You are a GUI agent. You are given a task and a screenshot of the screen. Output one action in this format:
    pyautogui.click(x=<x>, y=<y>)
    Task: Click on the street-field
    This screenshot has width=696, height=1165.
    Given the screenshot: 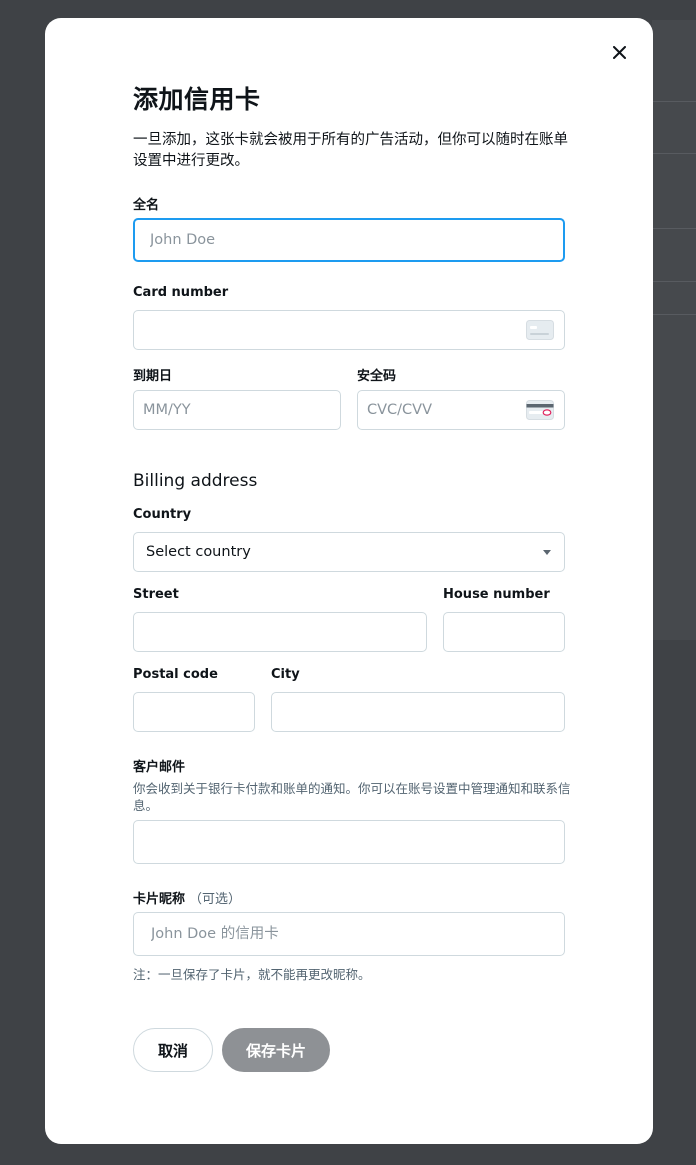 What is the action you would take?
    pyautogui.click(x=280, y=632)
    